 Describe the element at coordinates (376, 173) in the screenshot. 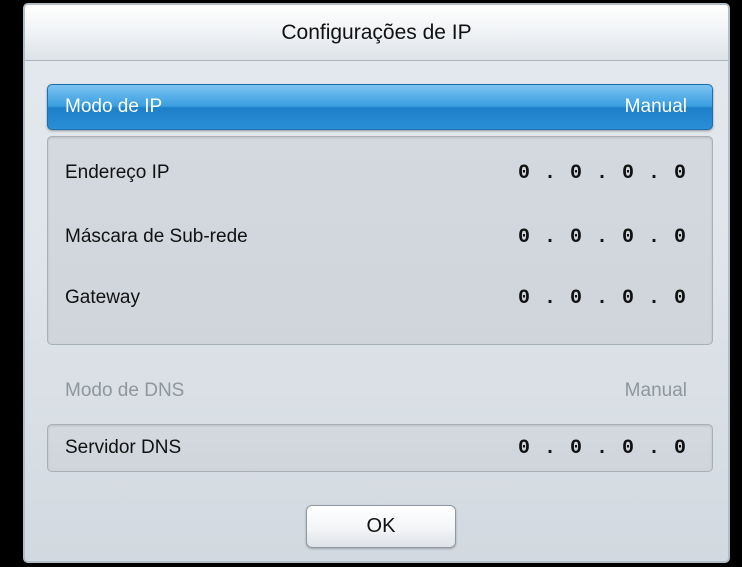

I see `ip-address-row: Endereço IP 0 . 0 . 0 . 0` at that location.